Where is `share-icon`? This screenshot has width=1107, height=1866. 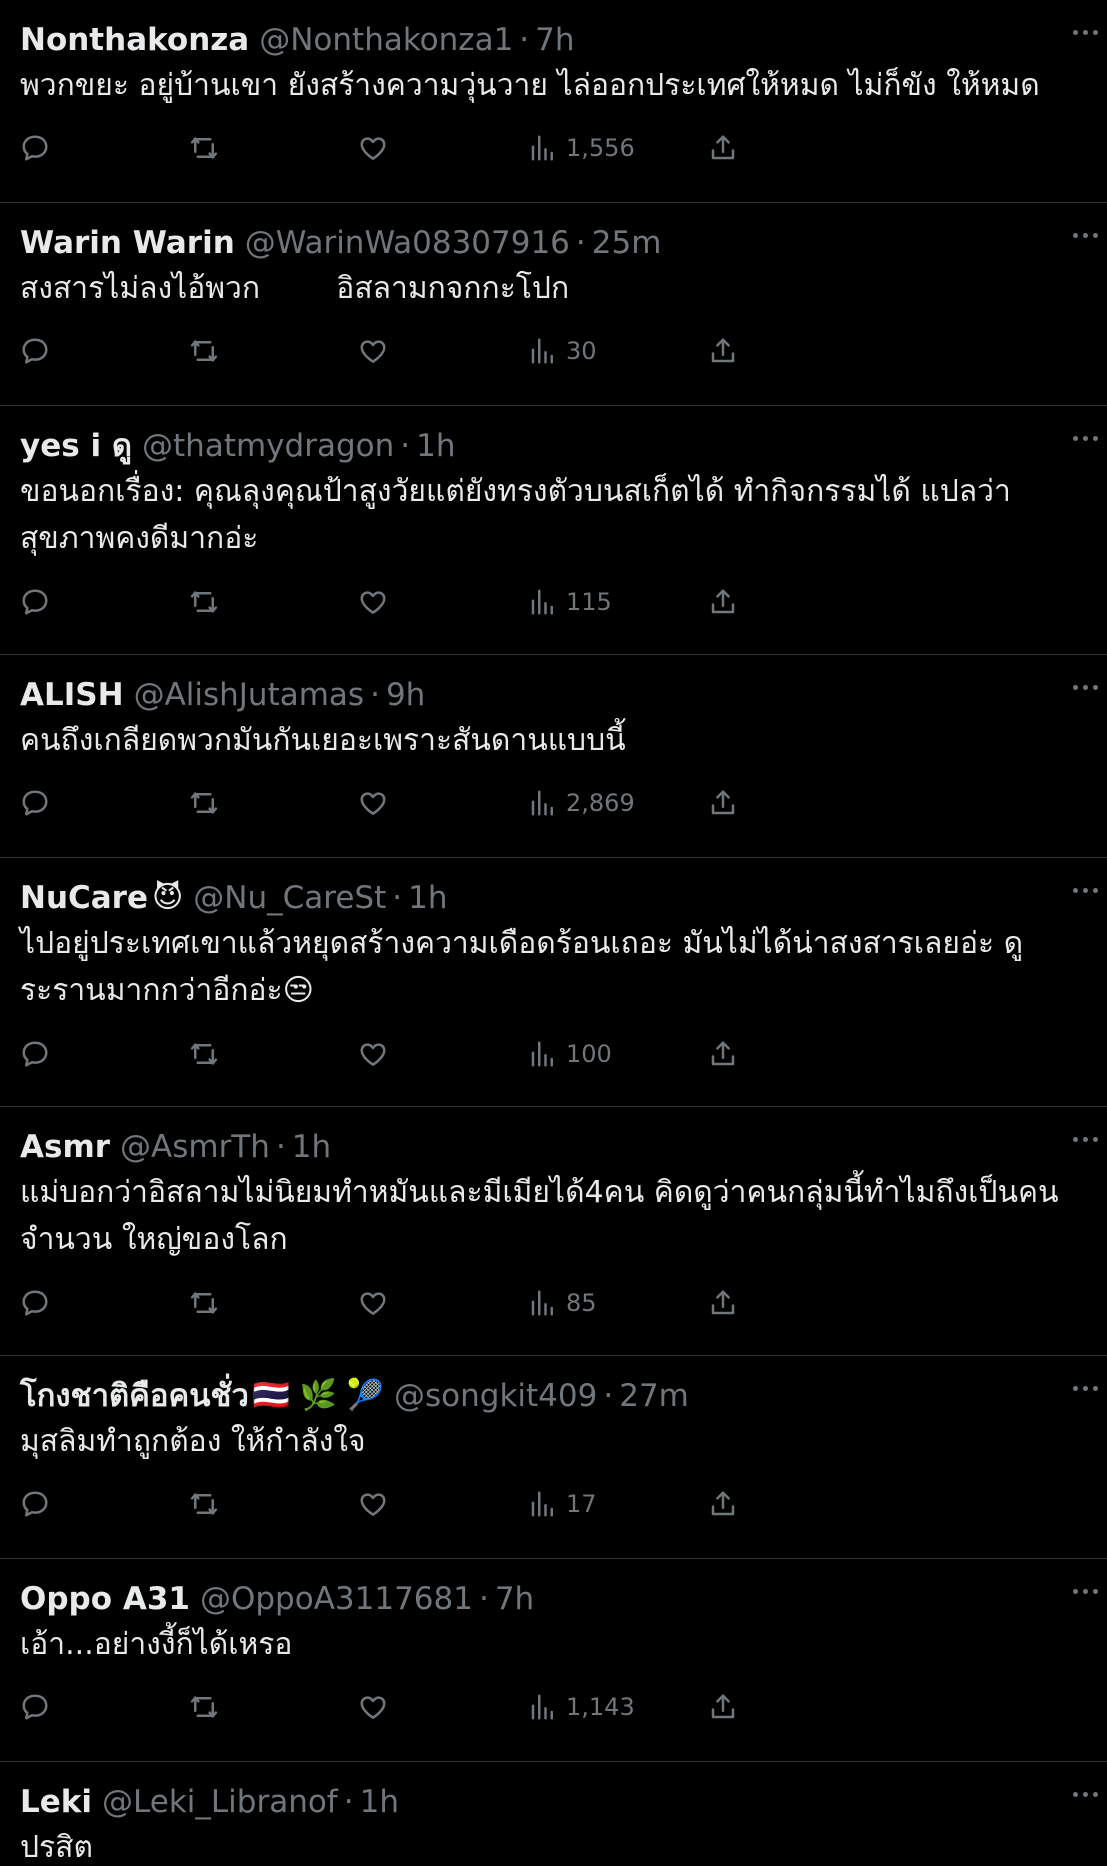 share-icon is located at coordinates (723, 1706).